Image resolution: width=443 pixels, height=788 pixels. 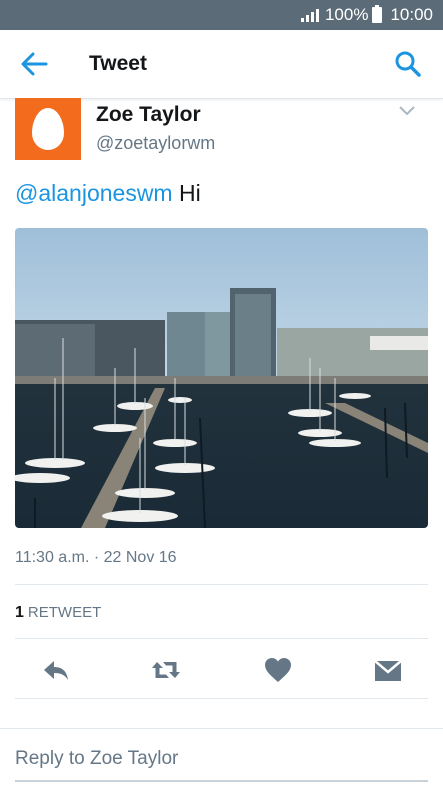 I want to click on search-icon, so click(x=408, y=64).